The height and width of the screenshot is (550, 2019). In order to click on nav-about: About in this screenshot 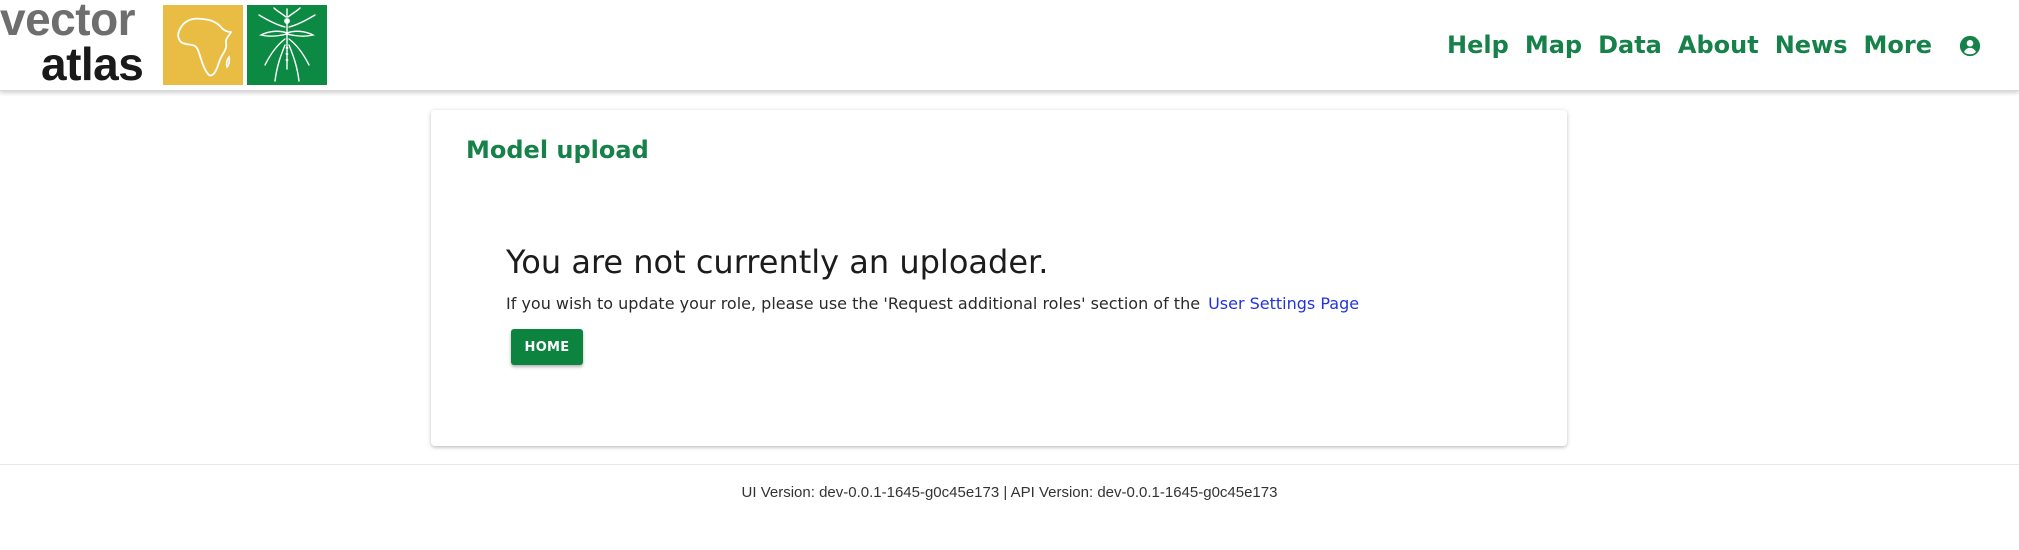, I will do `click(1718, 45)`.